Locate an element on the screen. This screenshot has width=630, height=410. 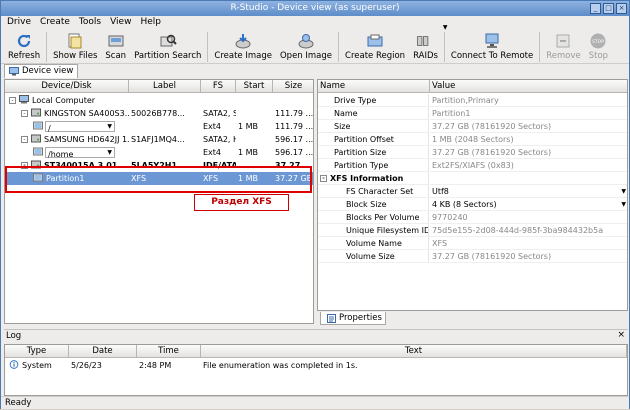
svg-text: STOP is located at coordinates (598, 42).